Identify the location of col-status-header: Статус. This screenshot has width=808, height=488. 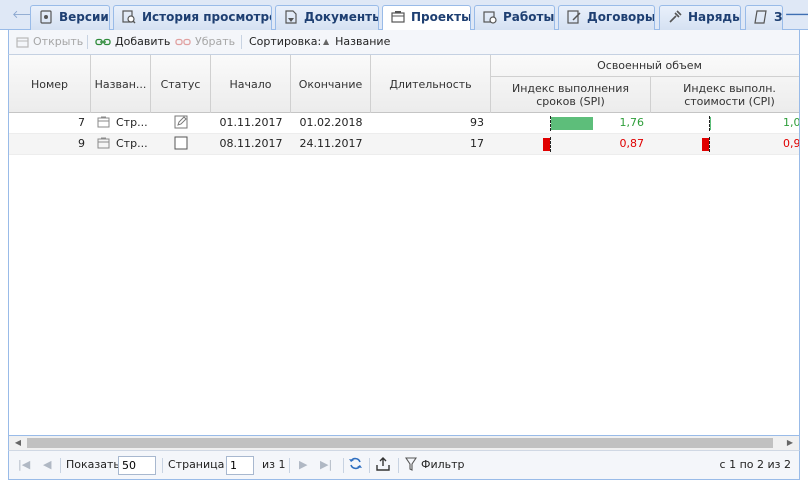
(181, 84).